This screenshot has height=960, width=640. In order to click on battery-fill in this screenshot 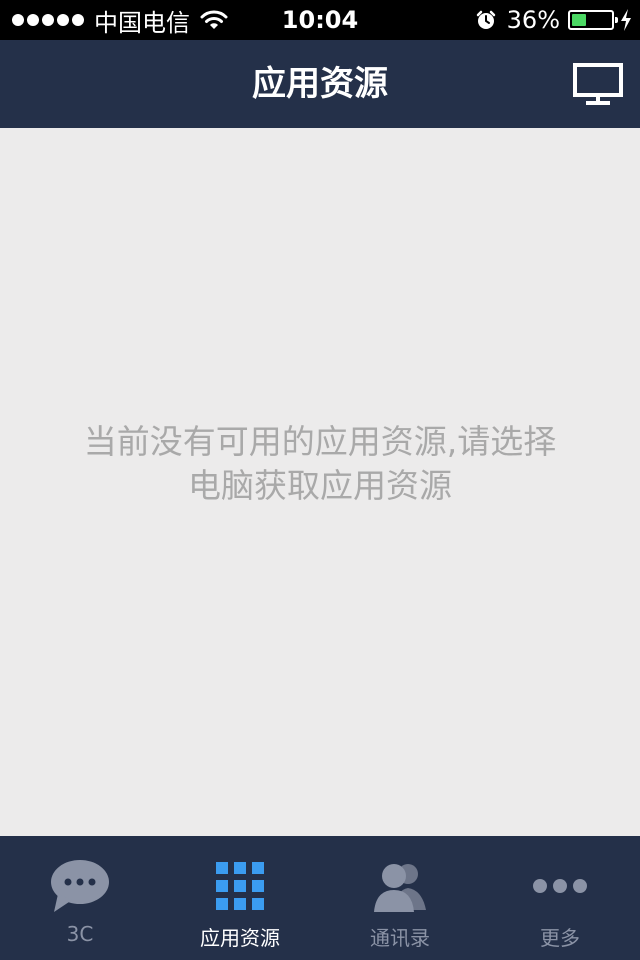, I will do `click(579, 20)`.